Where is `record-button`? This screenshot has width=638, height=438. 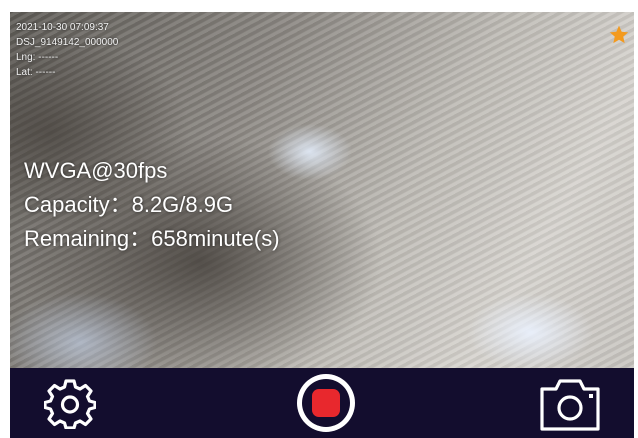
record-button is located at coordinates (326, 403).